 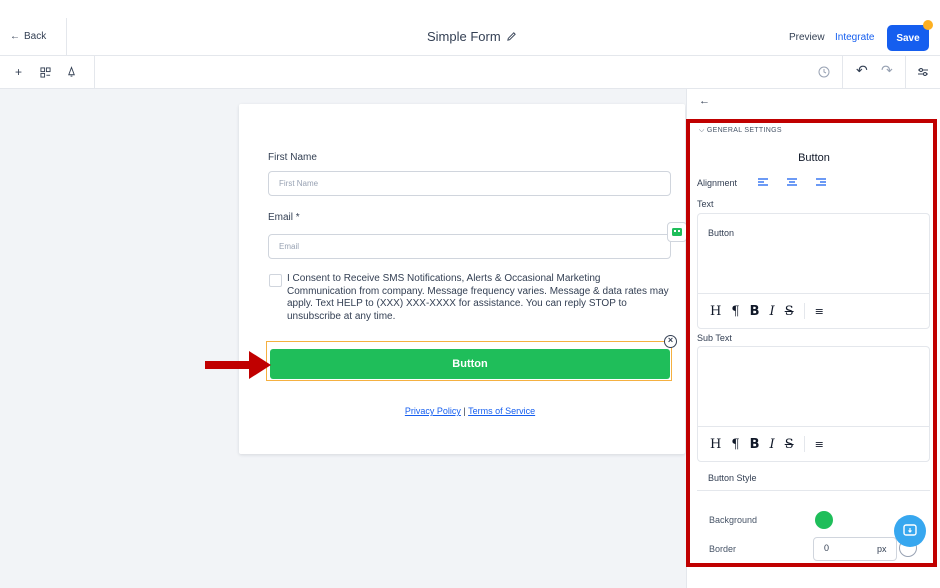 I want to click on privacy-policy-link: Privacy Policy, so click(x=433, y=411).